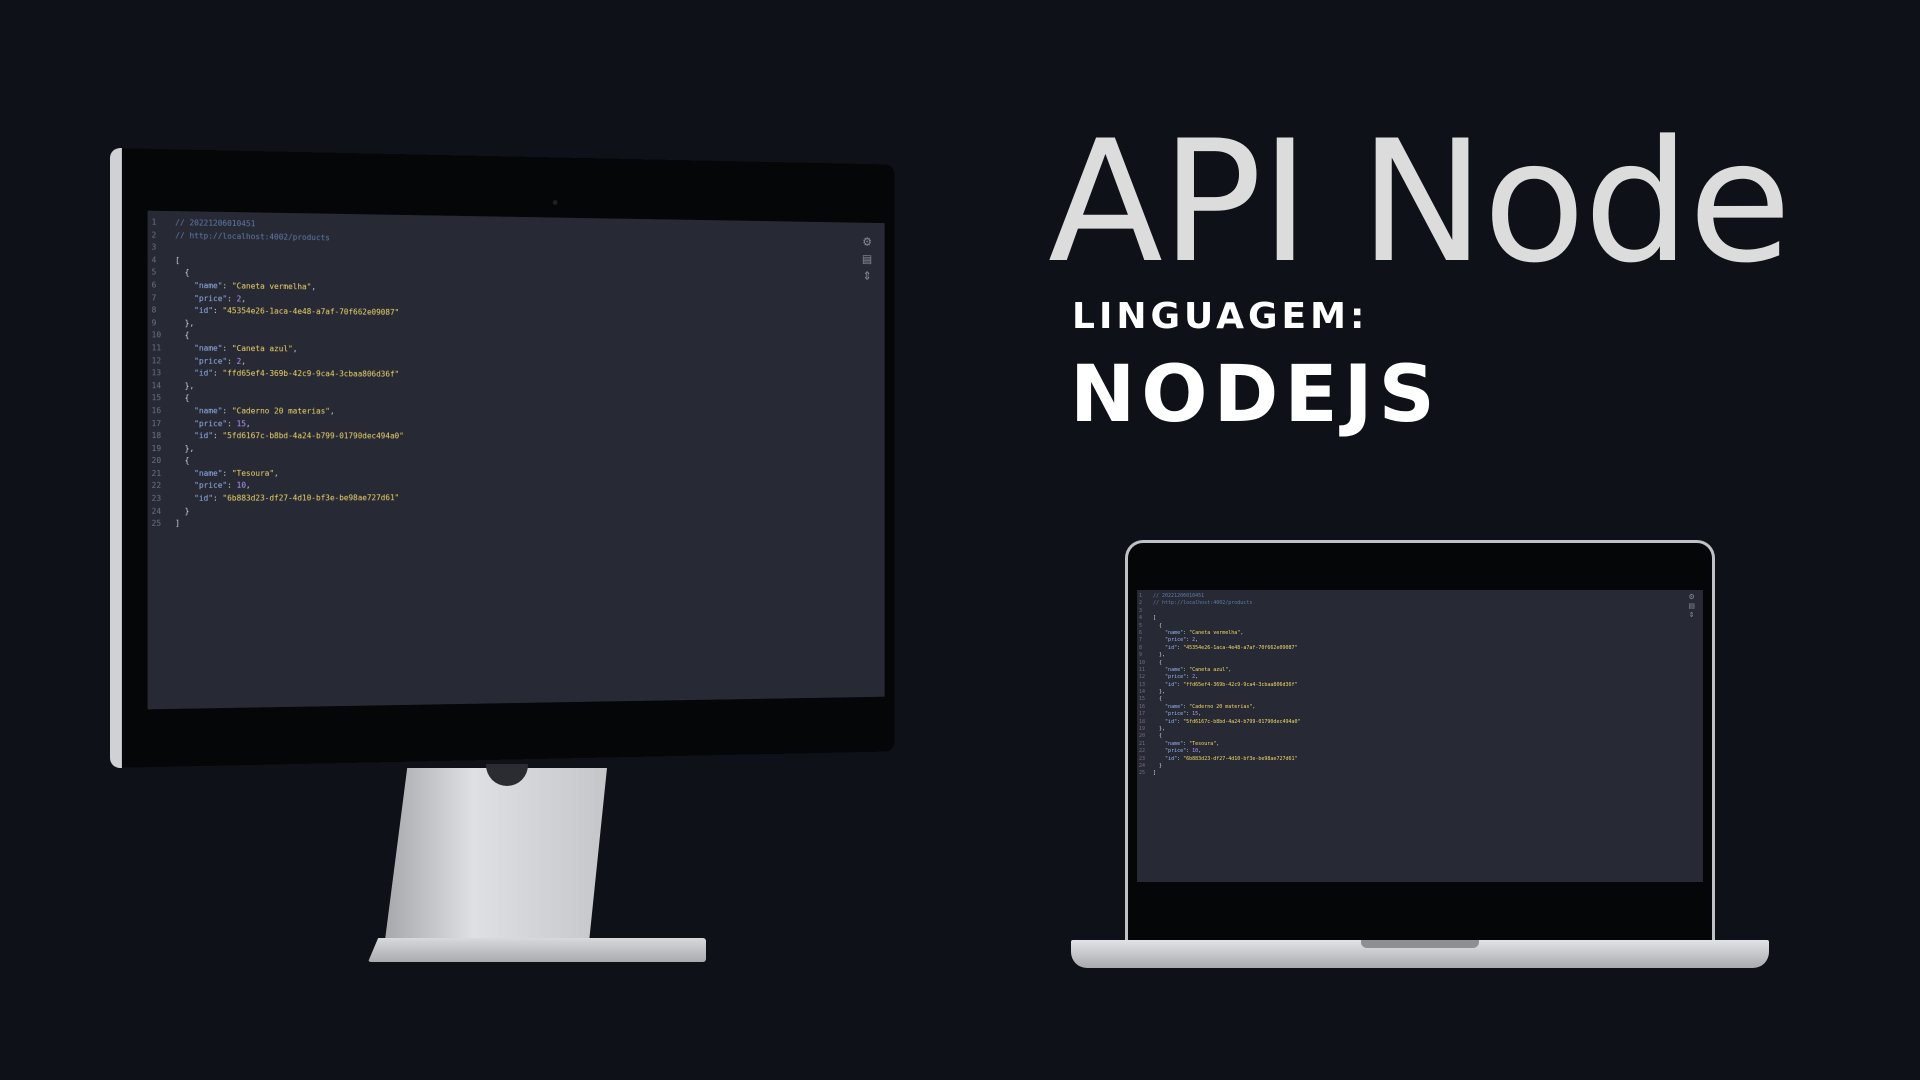  What do you see at coordinates (1420, 633) in the screenshot?
I see `code-line: 6 "name": "Caneta vermelha",` at bounding box center [1420, 633].